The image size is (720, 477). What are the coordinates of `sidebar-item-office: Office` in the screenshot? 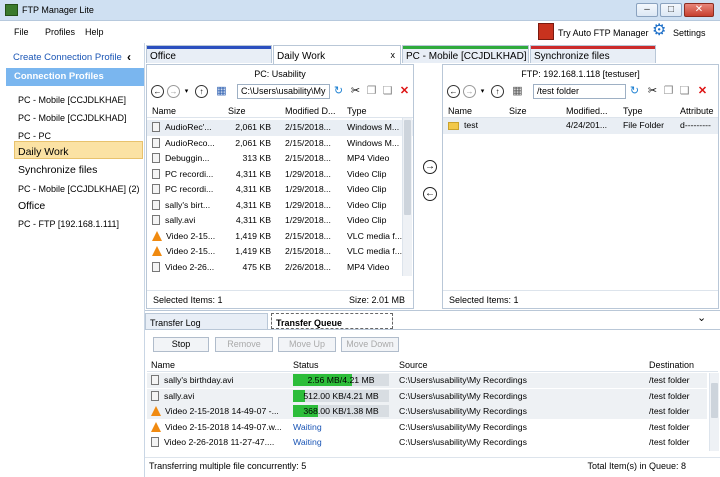 It's located at (31, 206).